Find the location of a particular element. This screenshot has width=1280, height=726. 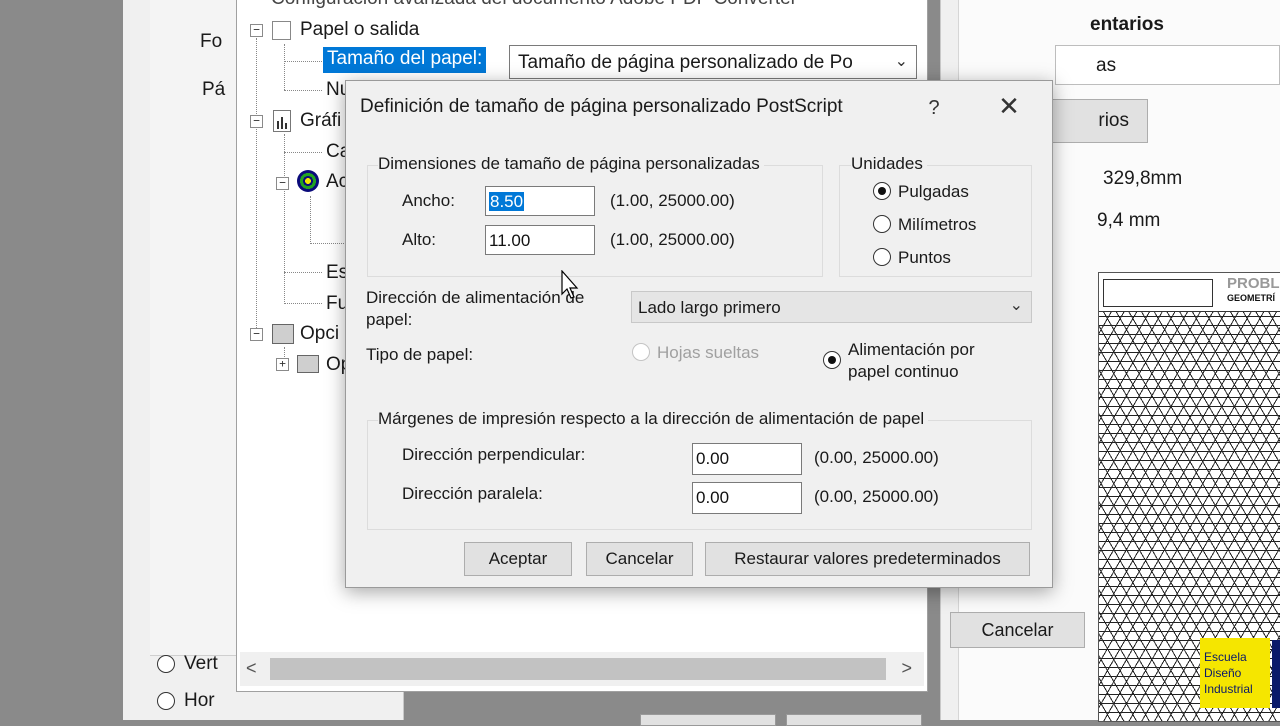

width-range: (1.00, 25000.00) is located at coordinates (672, 200).